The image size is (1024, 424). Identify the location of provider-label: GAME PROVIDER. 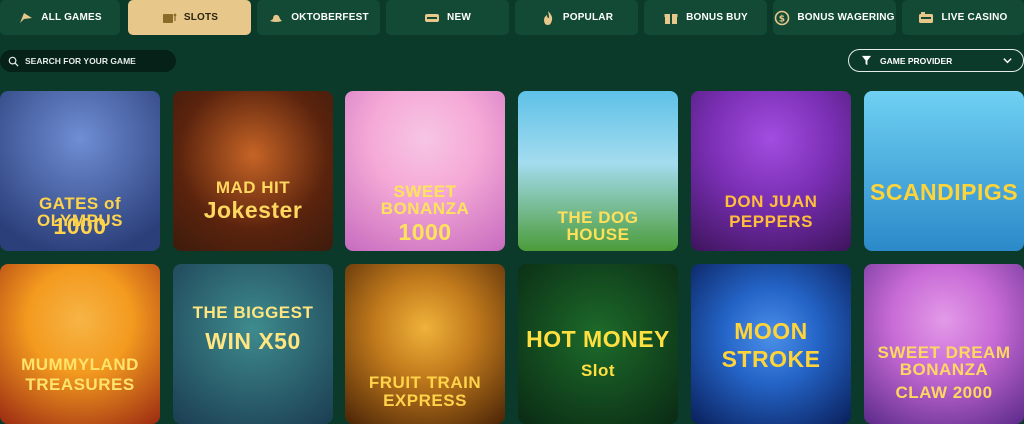
(916, 60).